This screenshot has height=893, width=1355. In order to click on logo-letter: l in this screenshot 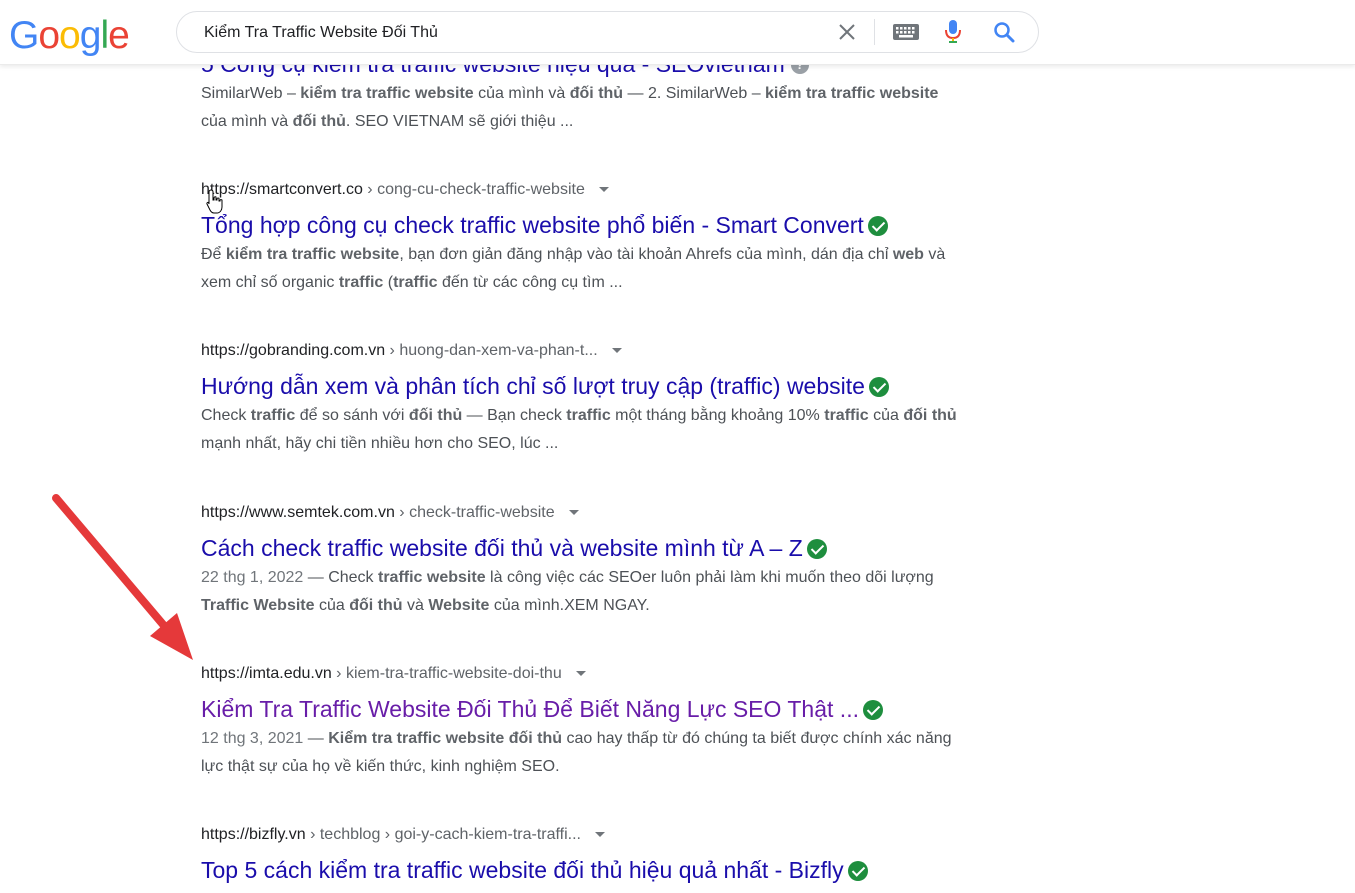, I will do `click(104, 35)`.